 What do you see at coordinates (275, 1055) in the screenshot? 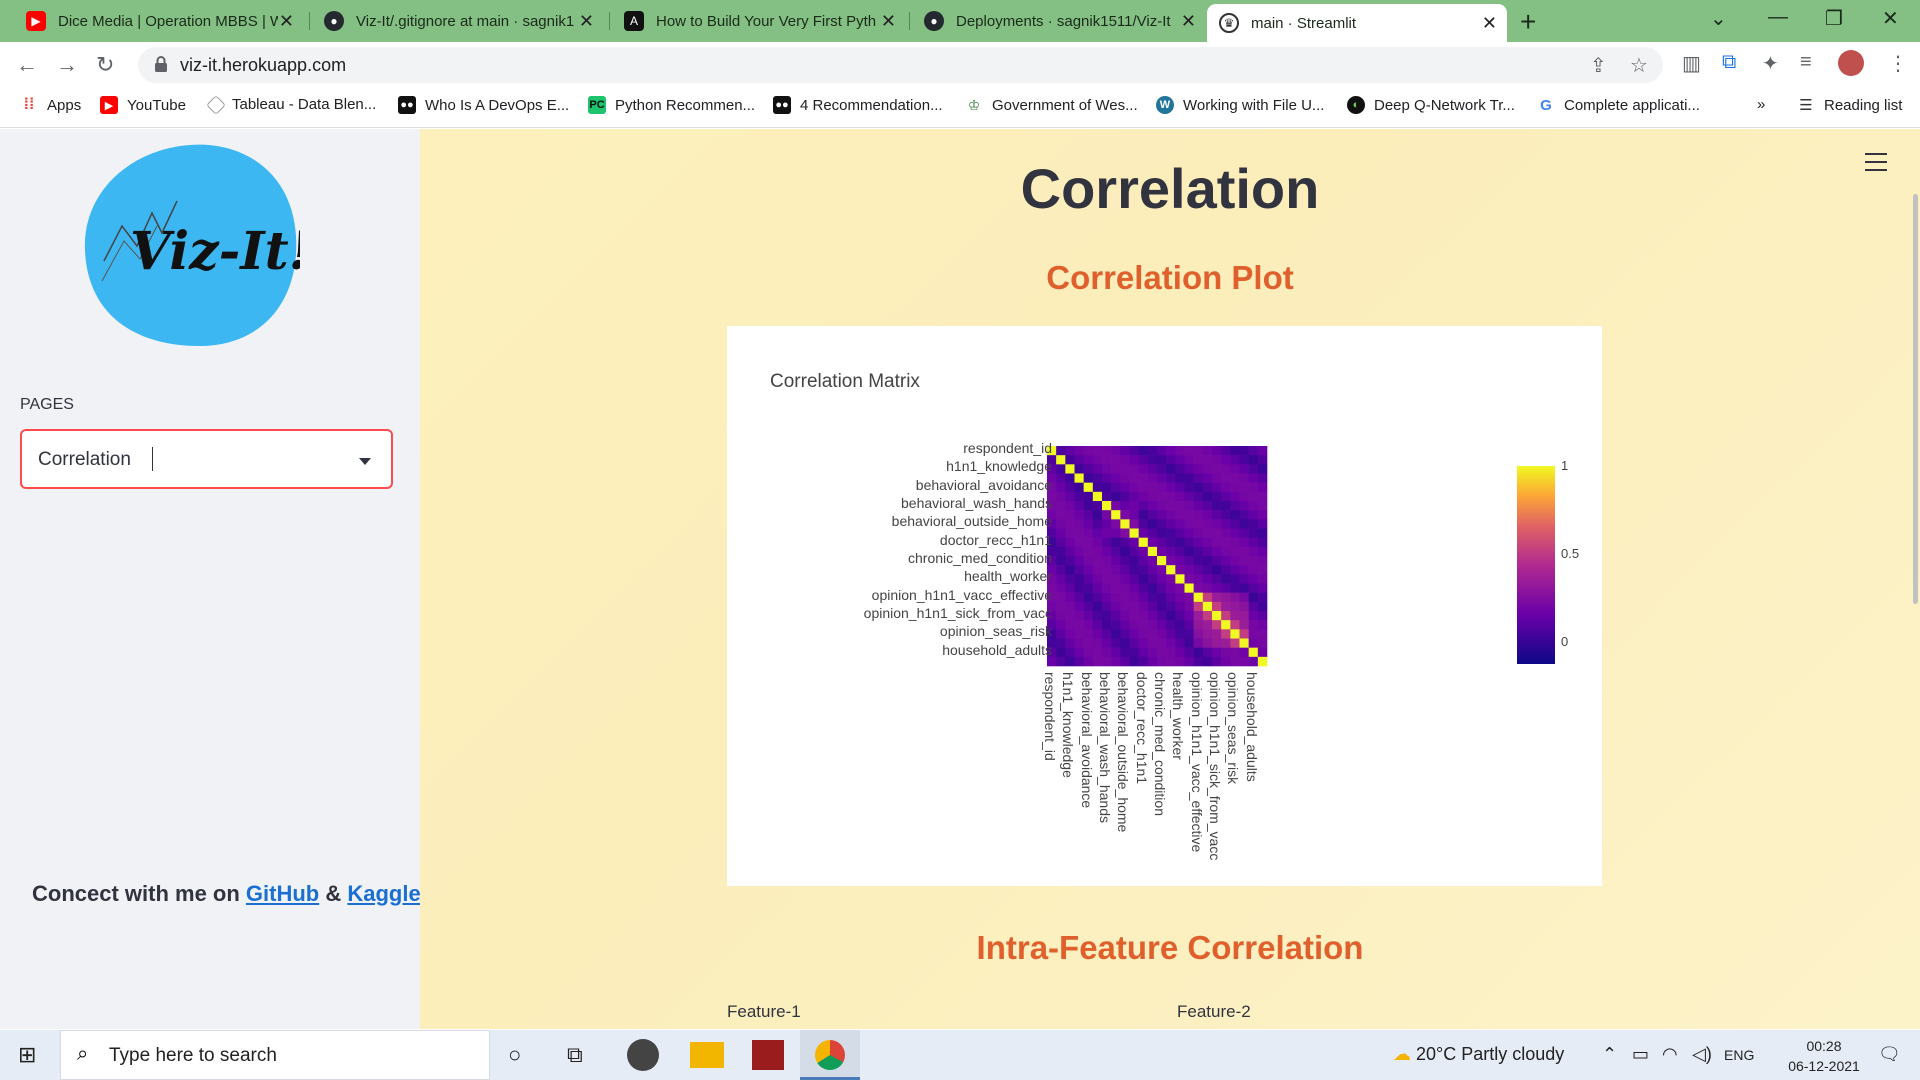
I see `taskbar-search: ⌕ Type here to search` at bounding box center [275, 1055].